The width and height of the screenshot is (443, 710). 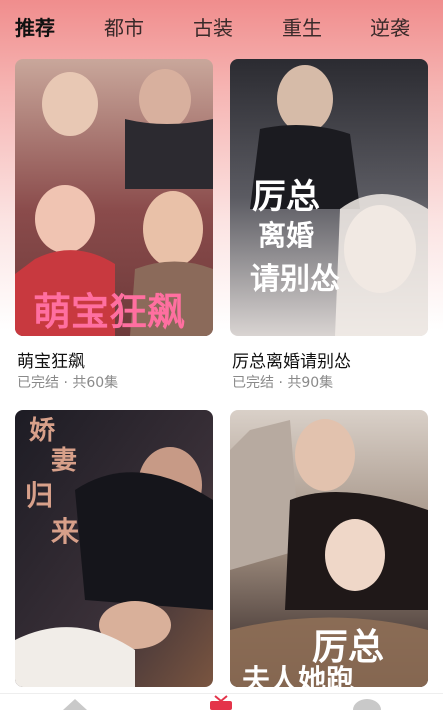 What do you see at coordinates (51, 359) in the screenshot?
I see `drama-title: 萌宝狂飙` at bounding box center [51, 359].